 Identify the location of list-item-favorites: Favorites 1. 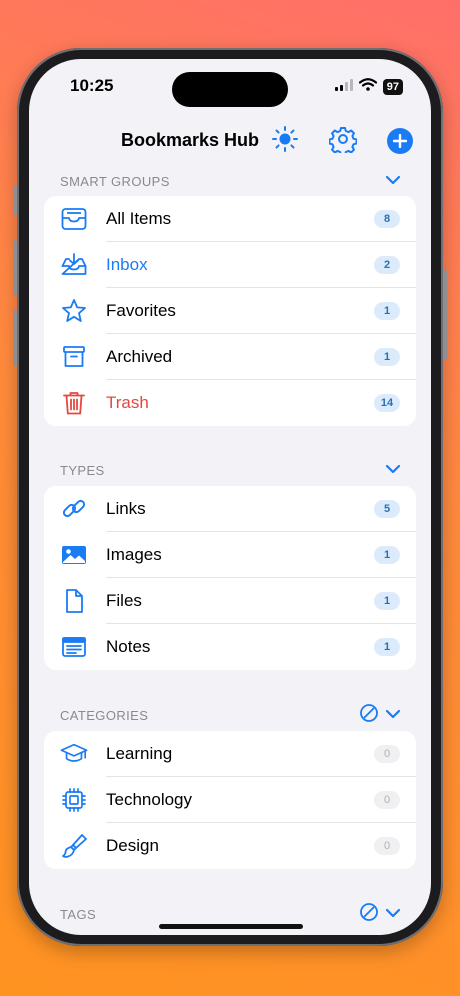
(230, 311).